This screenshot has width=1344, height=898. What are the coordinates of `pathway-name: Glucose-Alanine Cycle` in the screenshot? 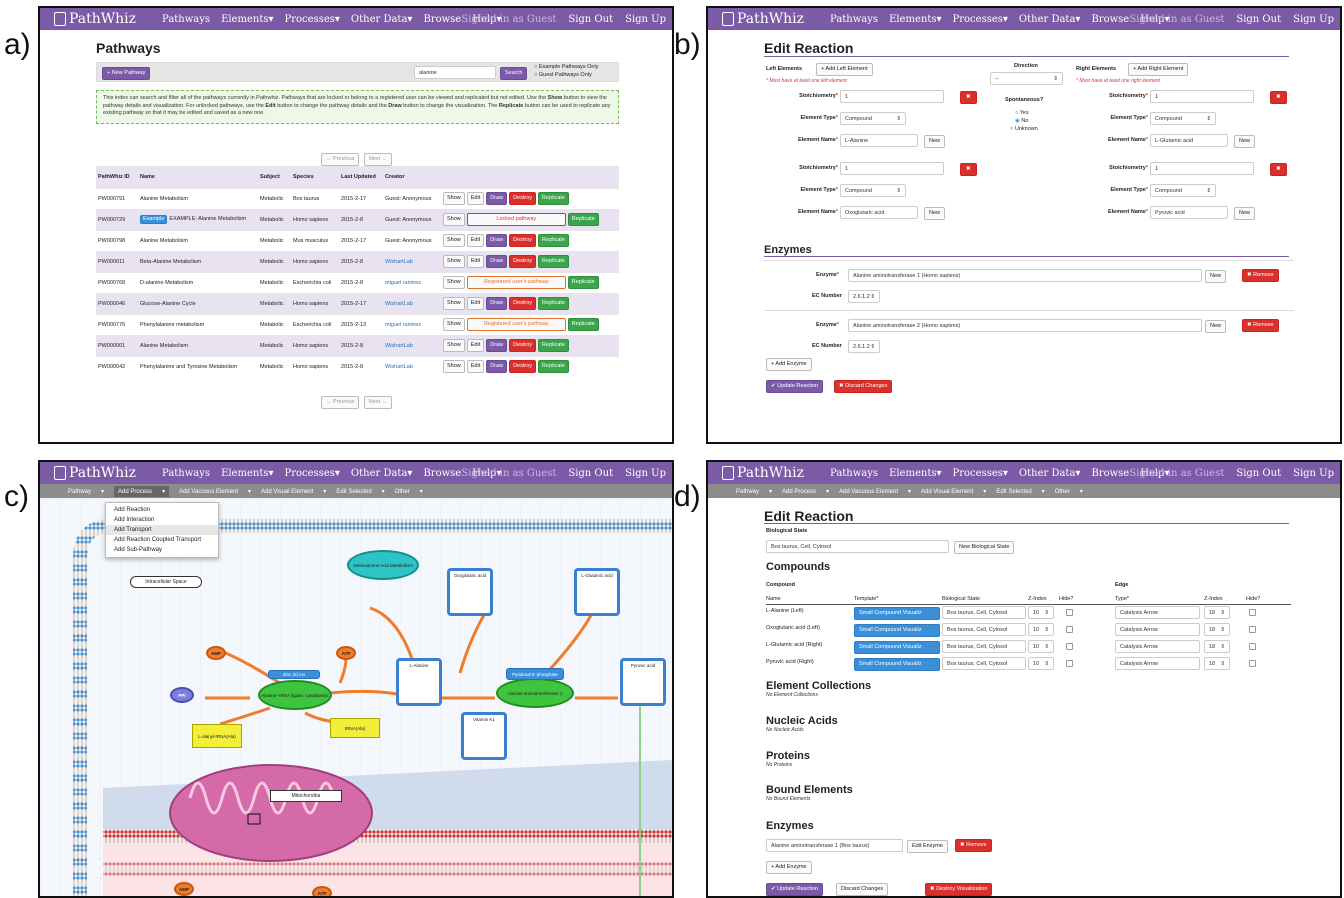 It's located at (198, 303).